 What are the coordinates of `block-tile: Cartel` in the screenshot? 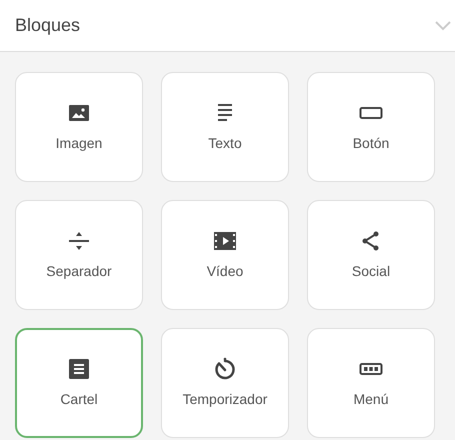 It's located at (79, 383).